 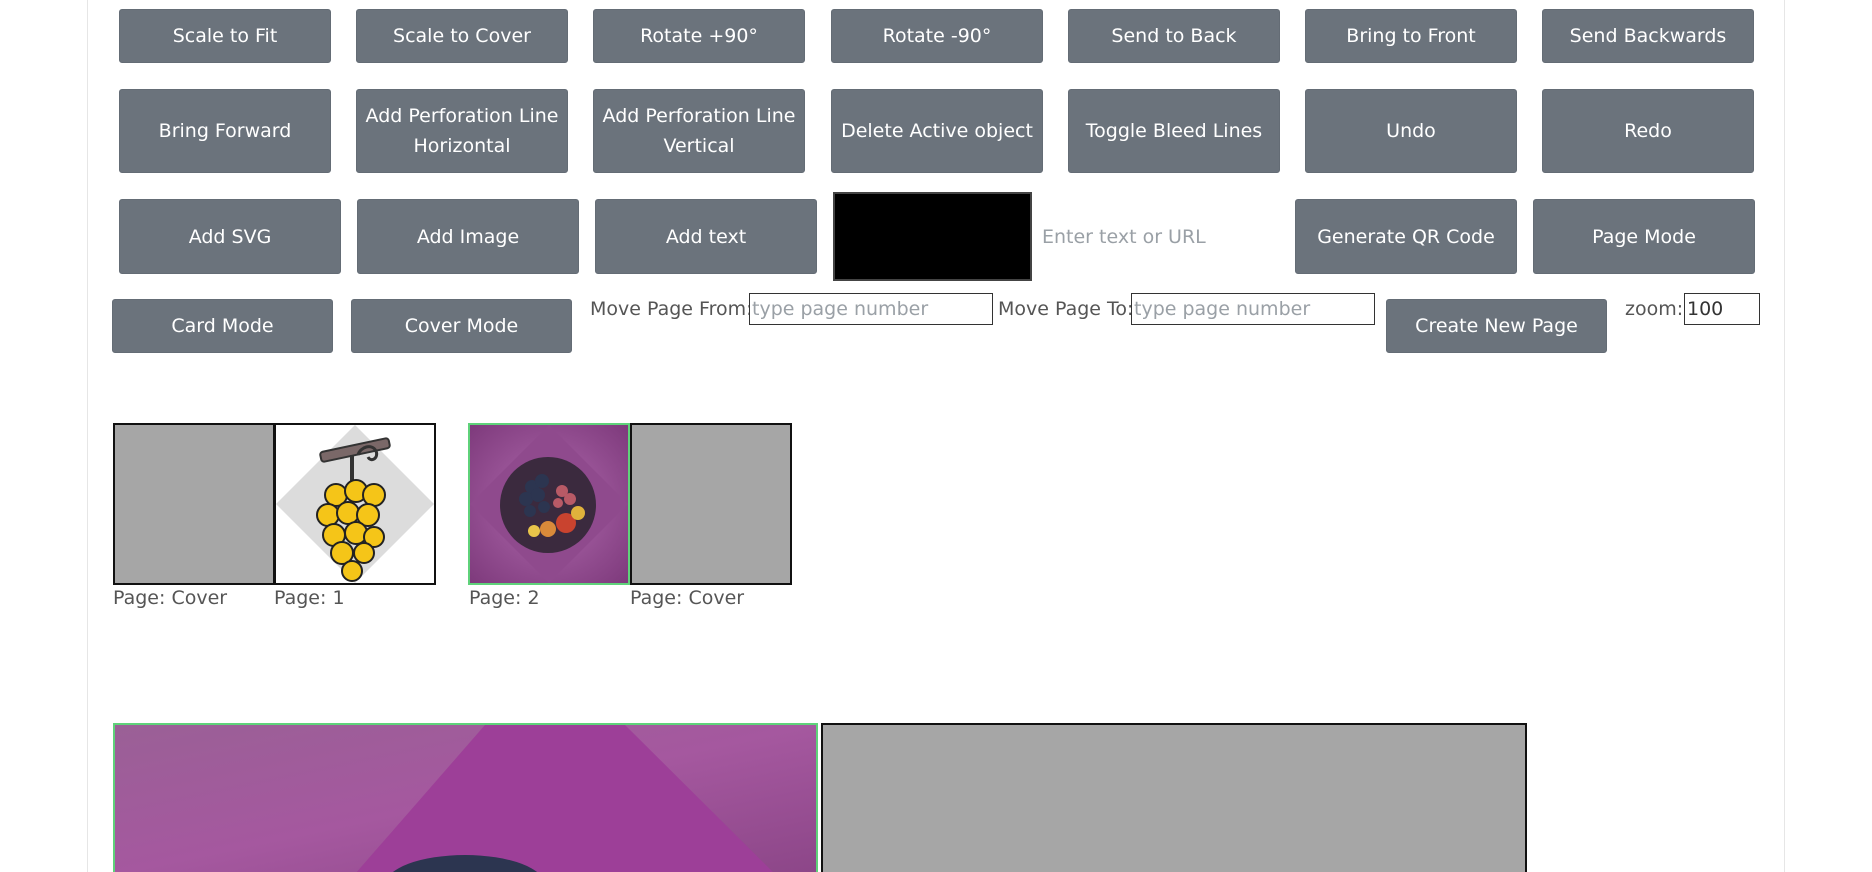 I want to click on rotate-minus-90-button: Rotate -90°, so click(x=937, y=36).